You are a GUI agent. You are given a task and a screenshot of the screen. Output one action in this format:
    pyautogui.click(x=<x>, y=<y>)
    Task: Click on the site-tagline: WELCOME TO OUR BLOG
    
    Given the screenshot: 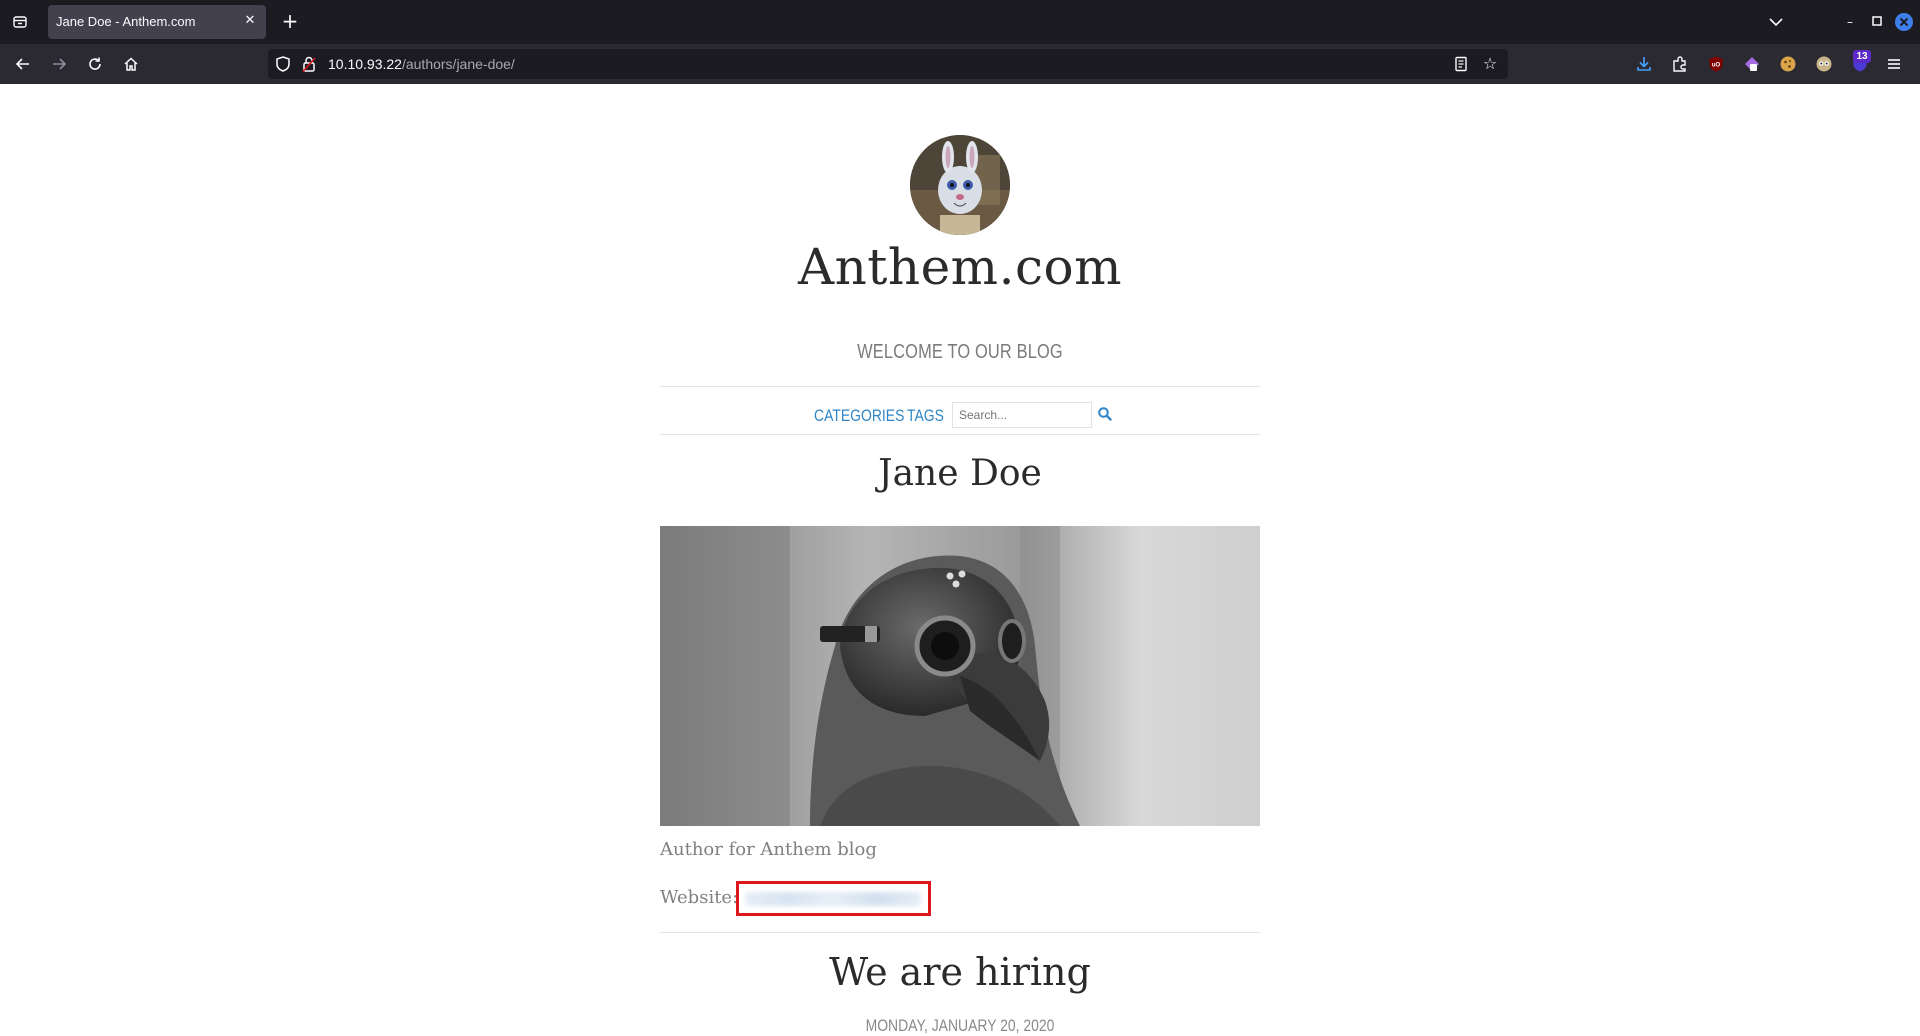 What is the action you would take?
    pyautogui.click(x=960, y=352)
    